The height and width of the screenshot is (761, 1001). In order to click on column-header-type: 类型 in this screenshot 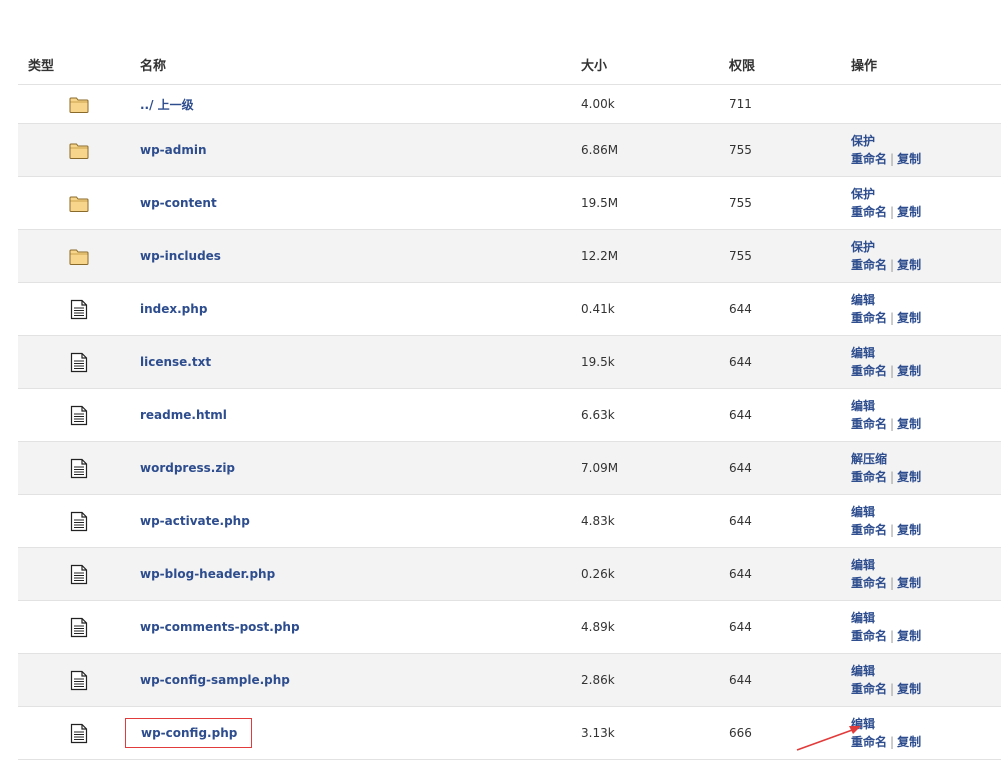, I will do `click(79, 64)`.